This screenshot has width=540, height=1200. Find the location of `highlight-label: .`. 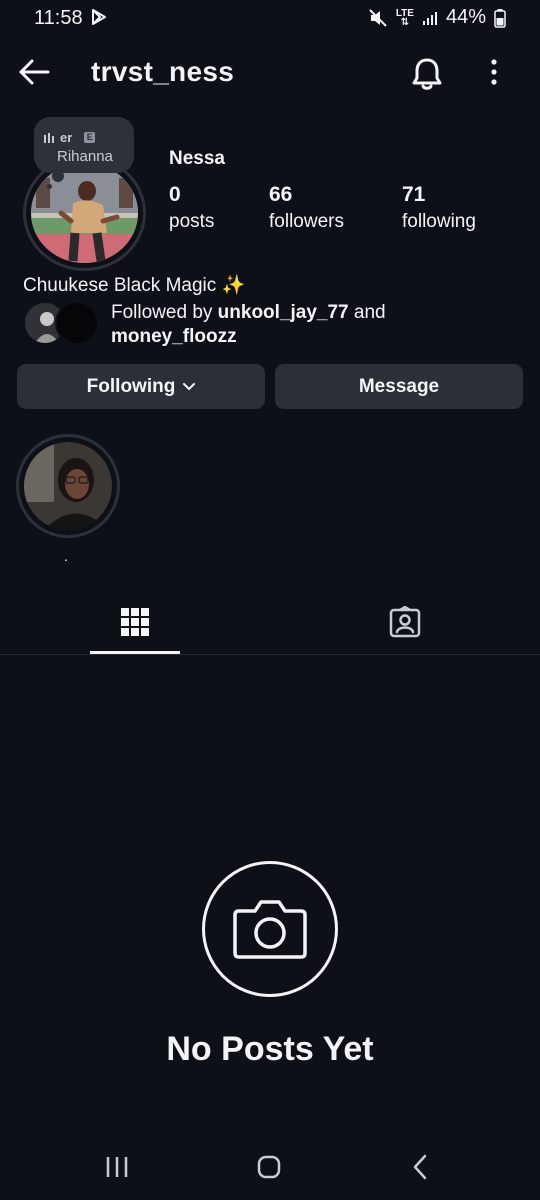

highlight-label: . is located at coordinates (66, 556).